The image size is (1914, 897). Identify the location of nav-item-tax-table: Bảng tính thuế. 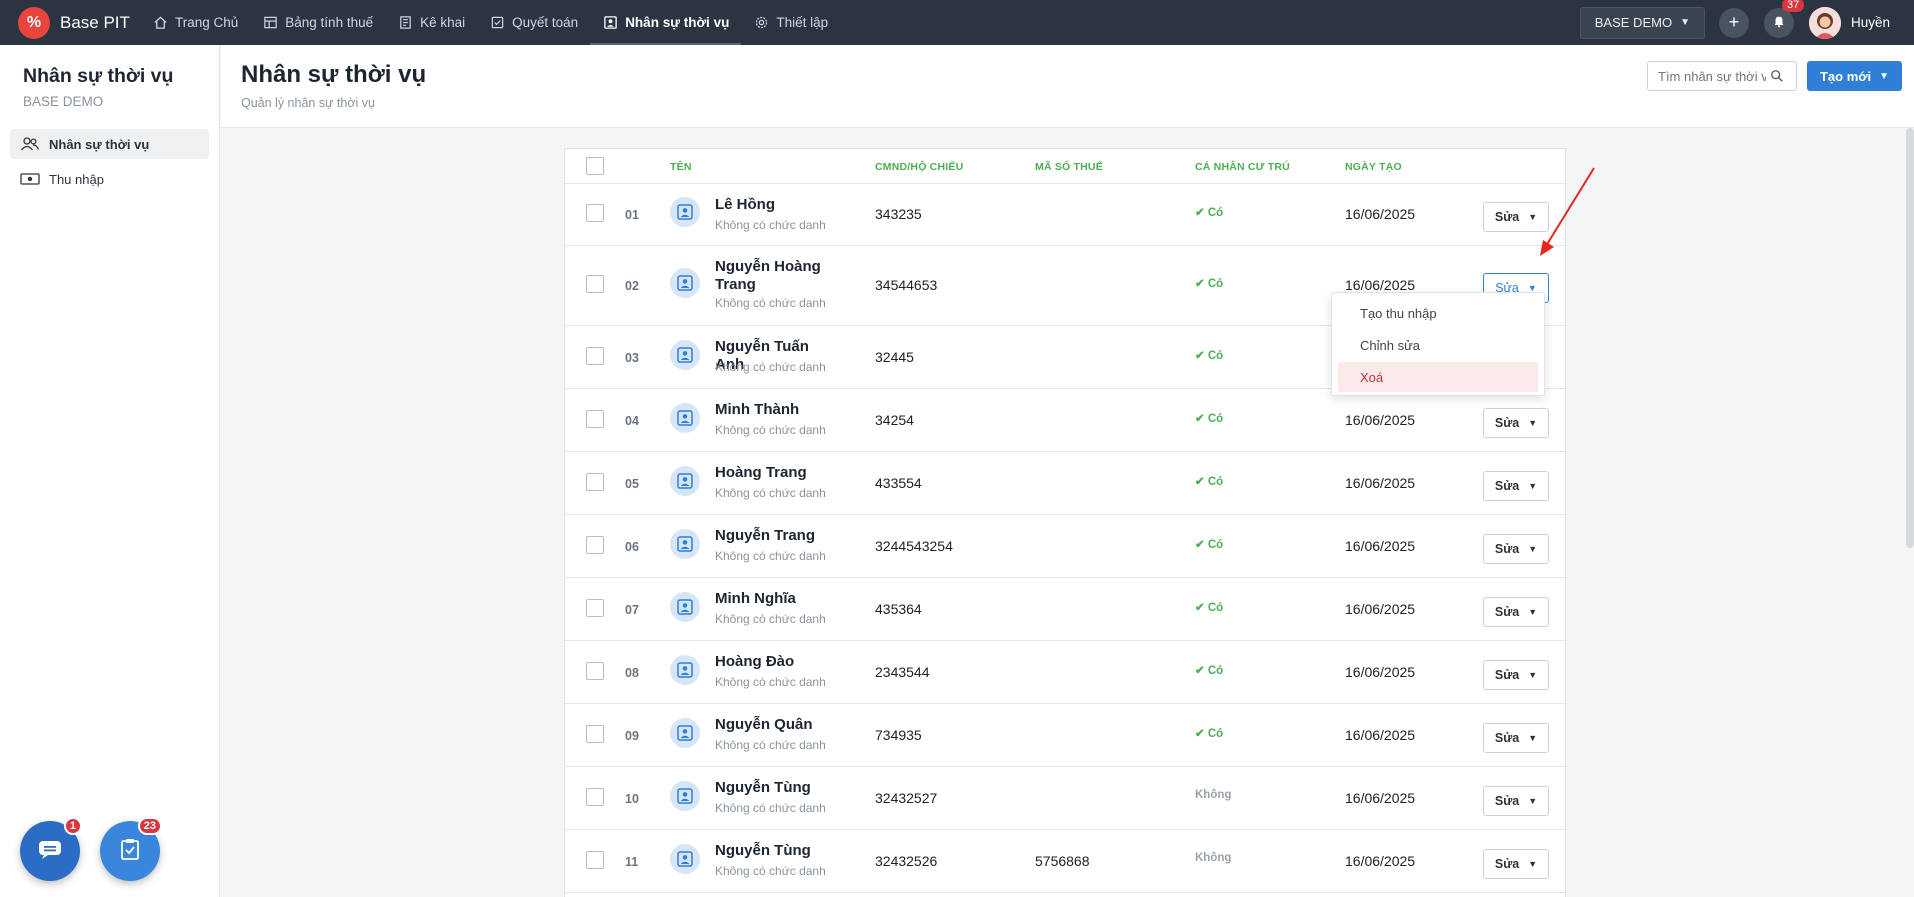
(317, 22).